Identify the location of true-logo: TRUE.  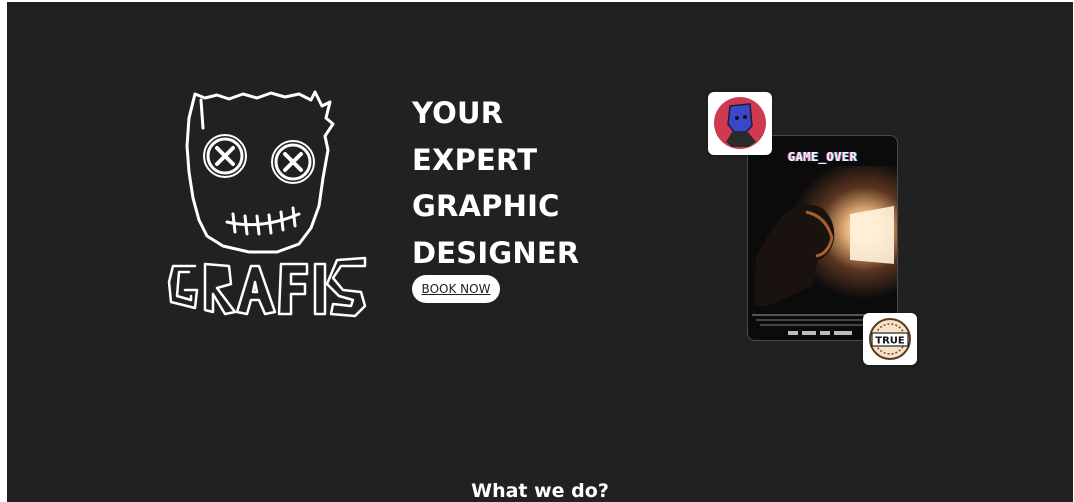
(890, 339).